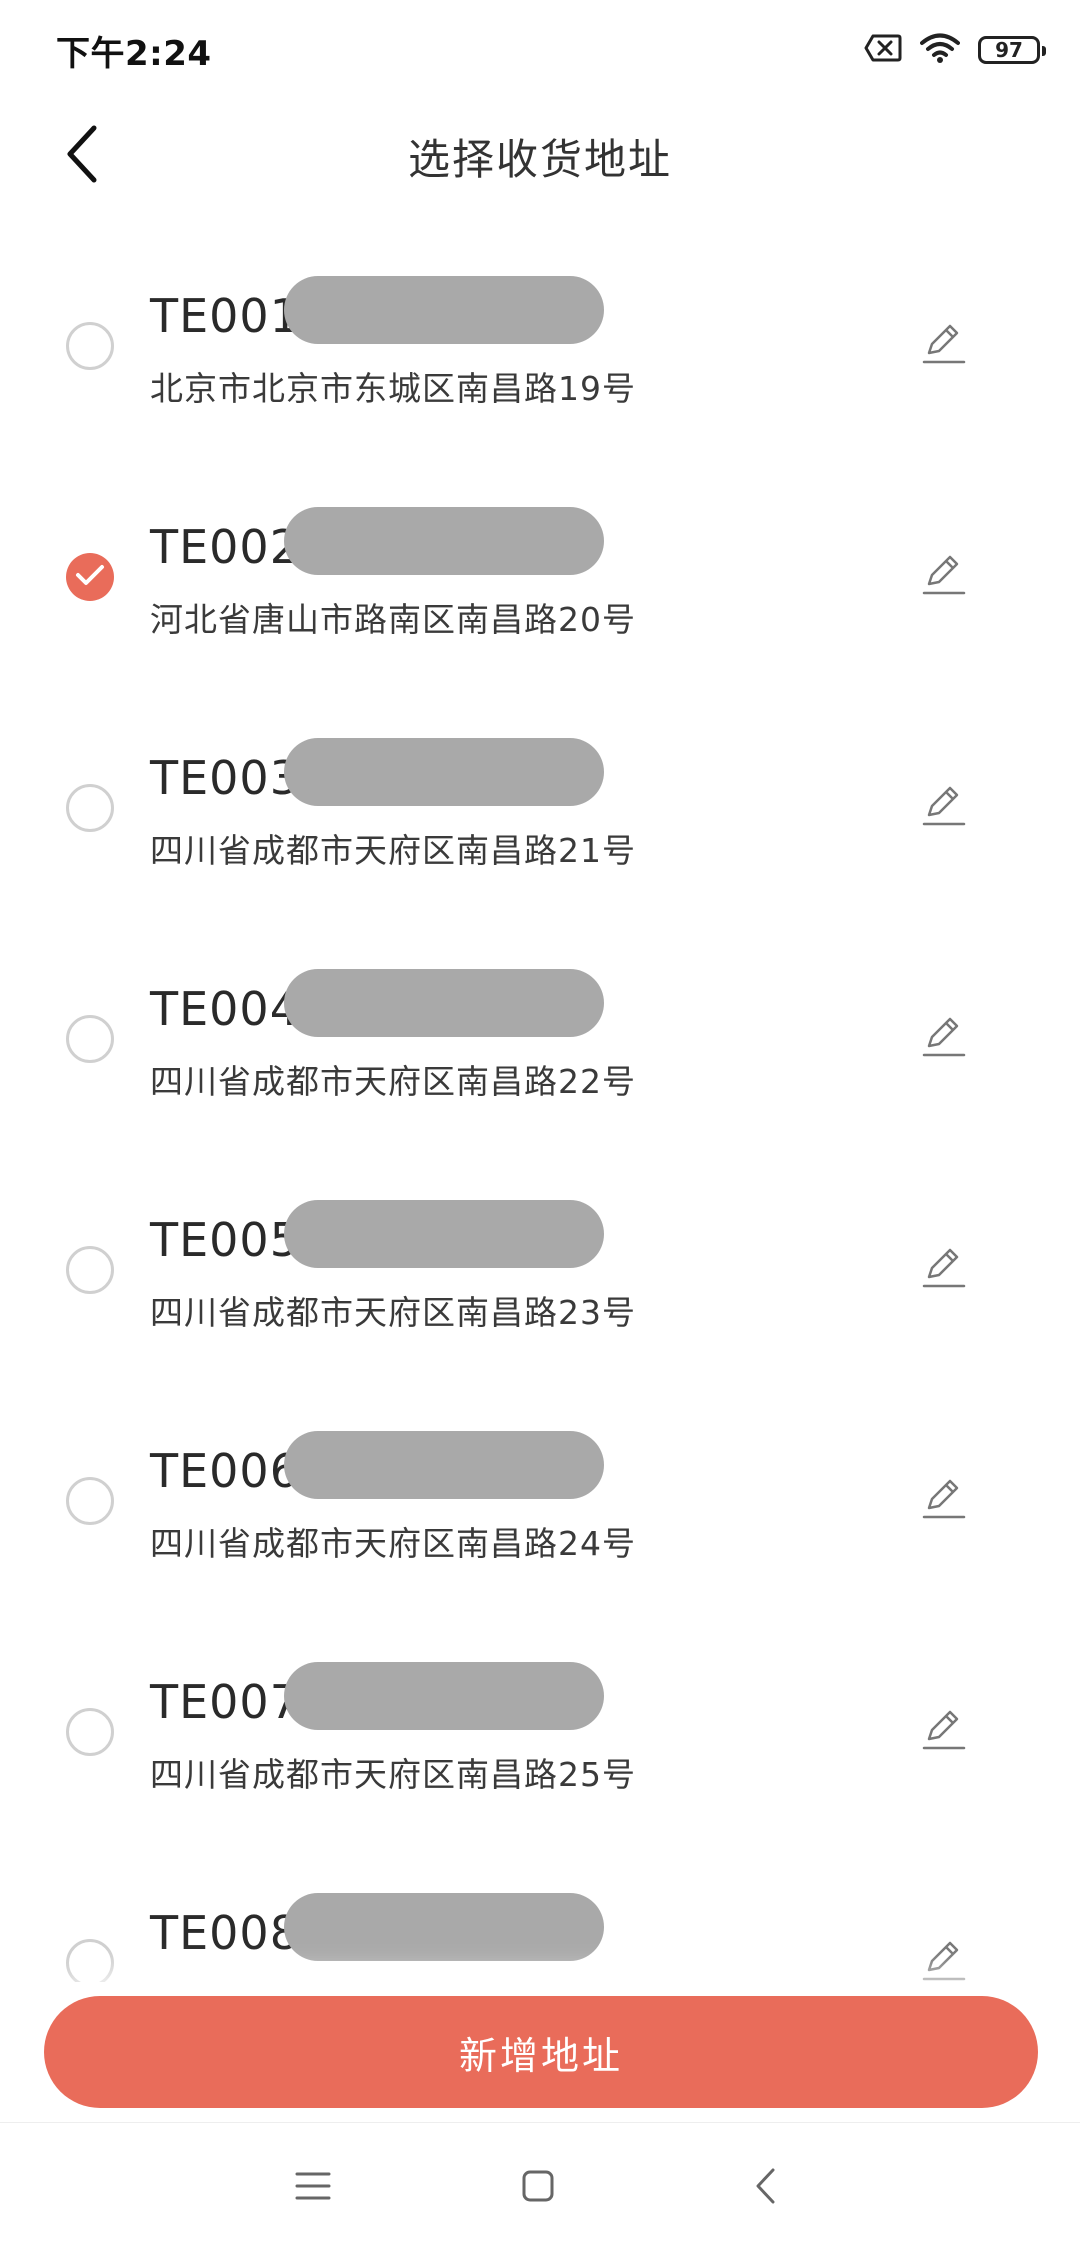 The height and width of the screenshot is (2249, 1080). What do you see at coordinates (393, 1312) in the screenshot?
I see `address-line: 四川省成都市天府区南昌路23号` at bounding box center [393, 1312].